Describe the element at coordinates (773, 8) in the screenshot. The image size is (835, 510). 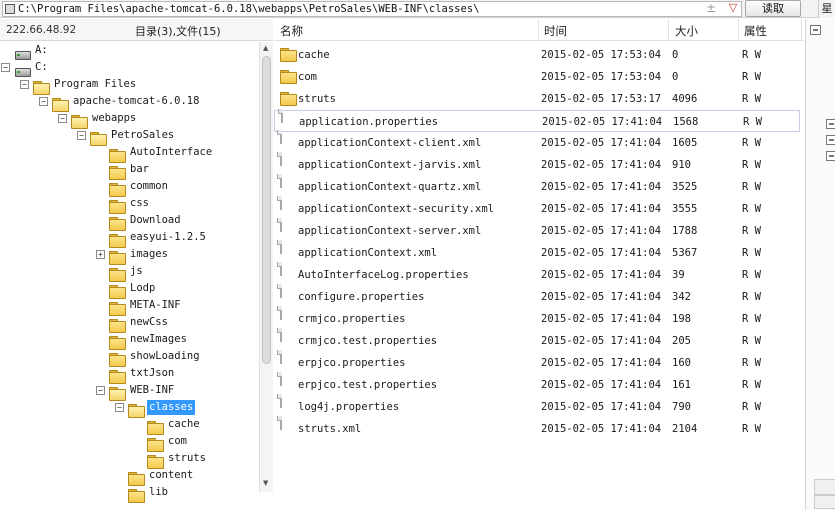
I see `read-button: 读取` at that location.